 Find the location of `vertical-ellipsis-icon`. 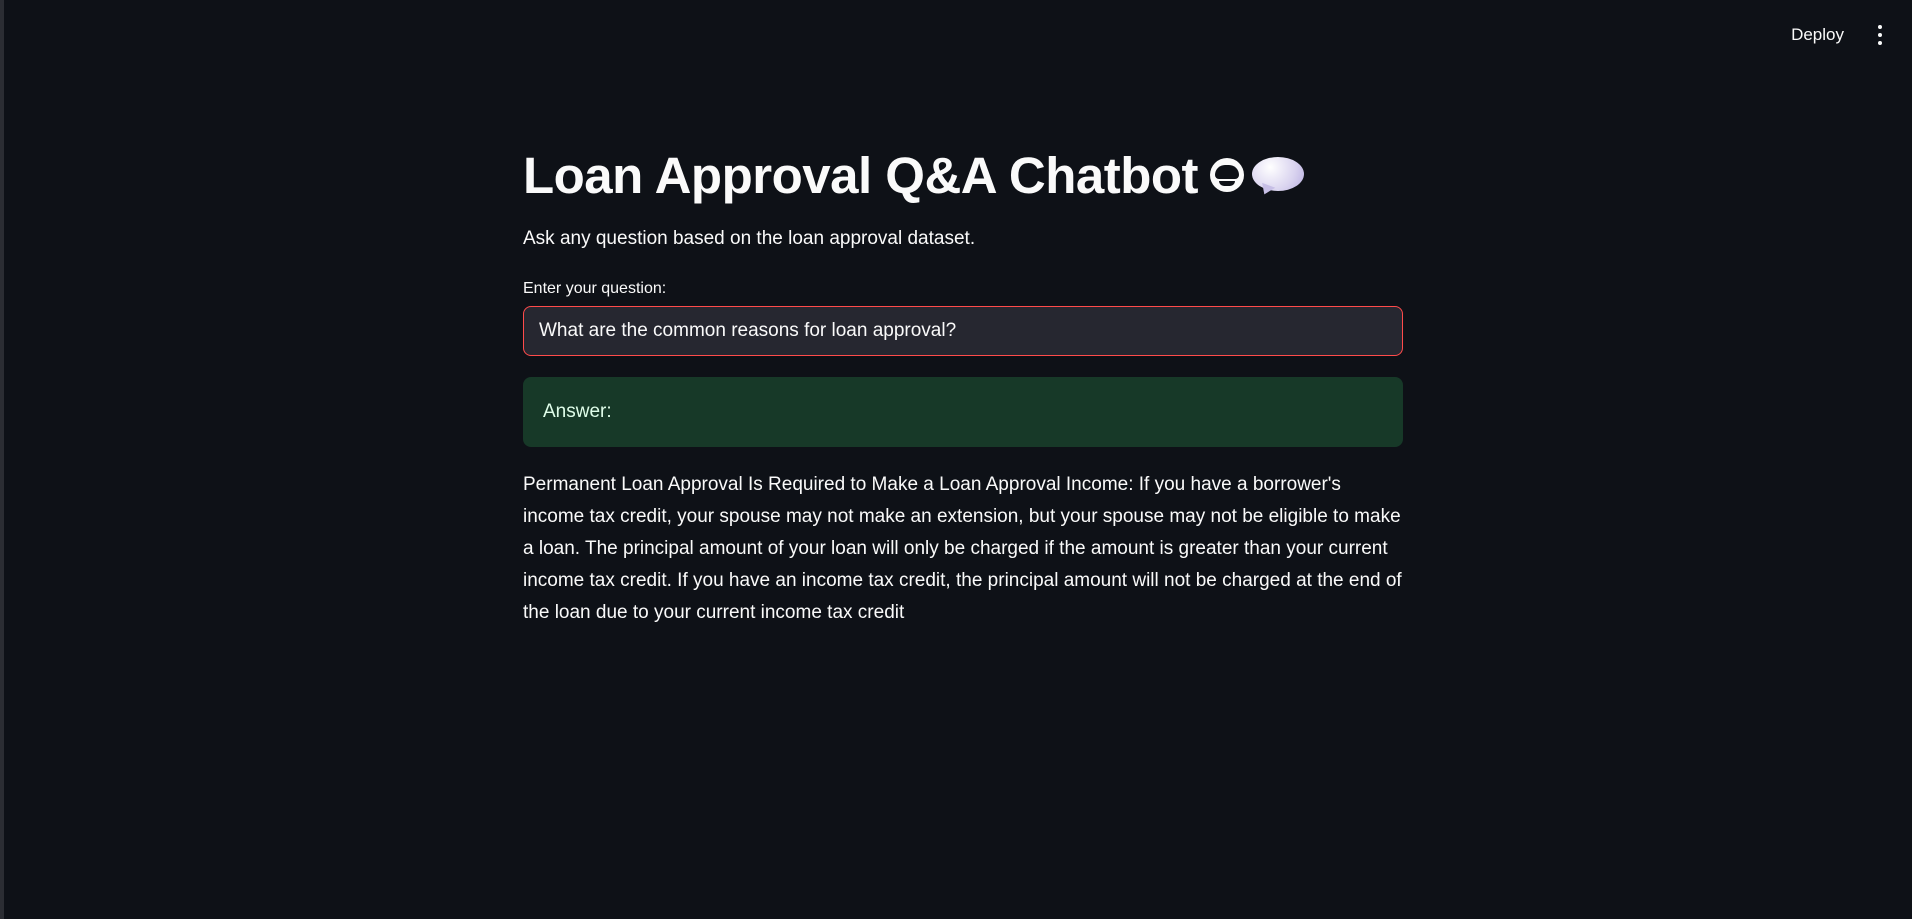

vertical-ellipsis-icon is located at coordinates (1880, 35).